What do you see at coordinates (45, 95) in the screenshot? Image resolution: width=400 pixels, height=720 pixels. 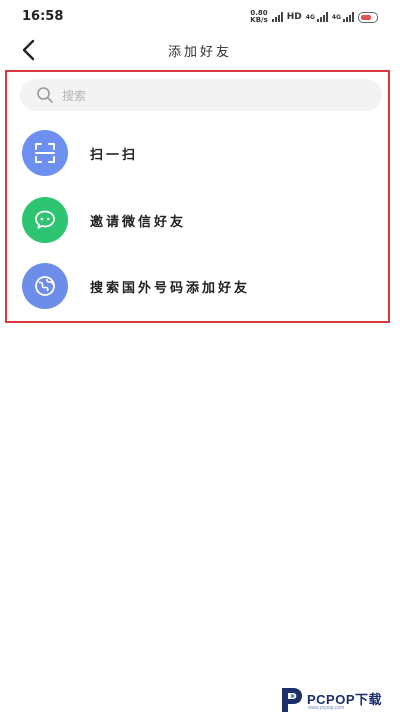 I see `search-icon` at bounding box center [45, 95].